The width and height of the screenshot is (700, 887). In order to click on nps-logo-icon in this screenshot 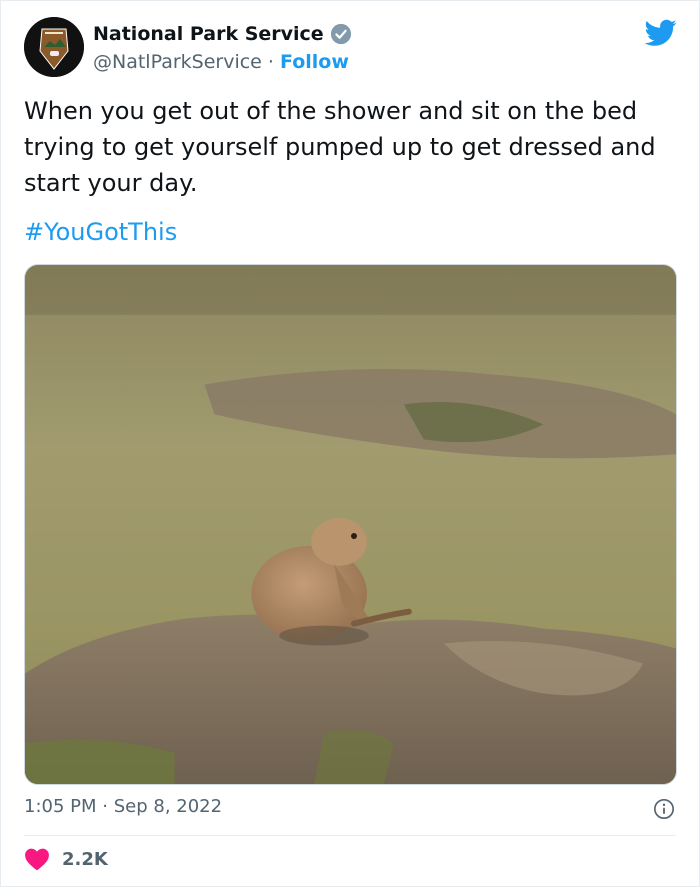, I will do `click(54, 47)`.